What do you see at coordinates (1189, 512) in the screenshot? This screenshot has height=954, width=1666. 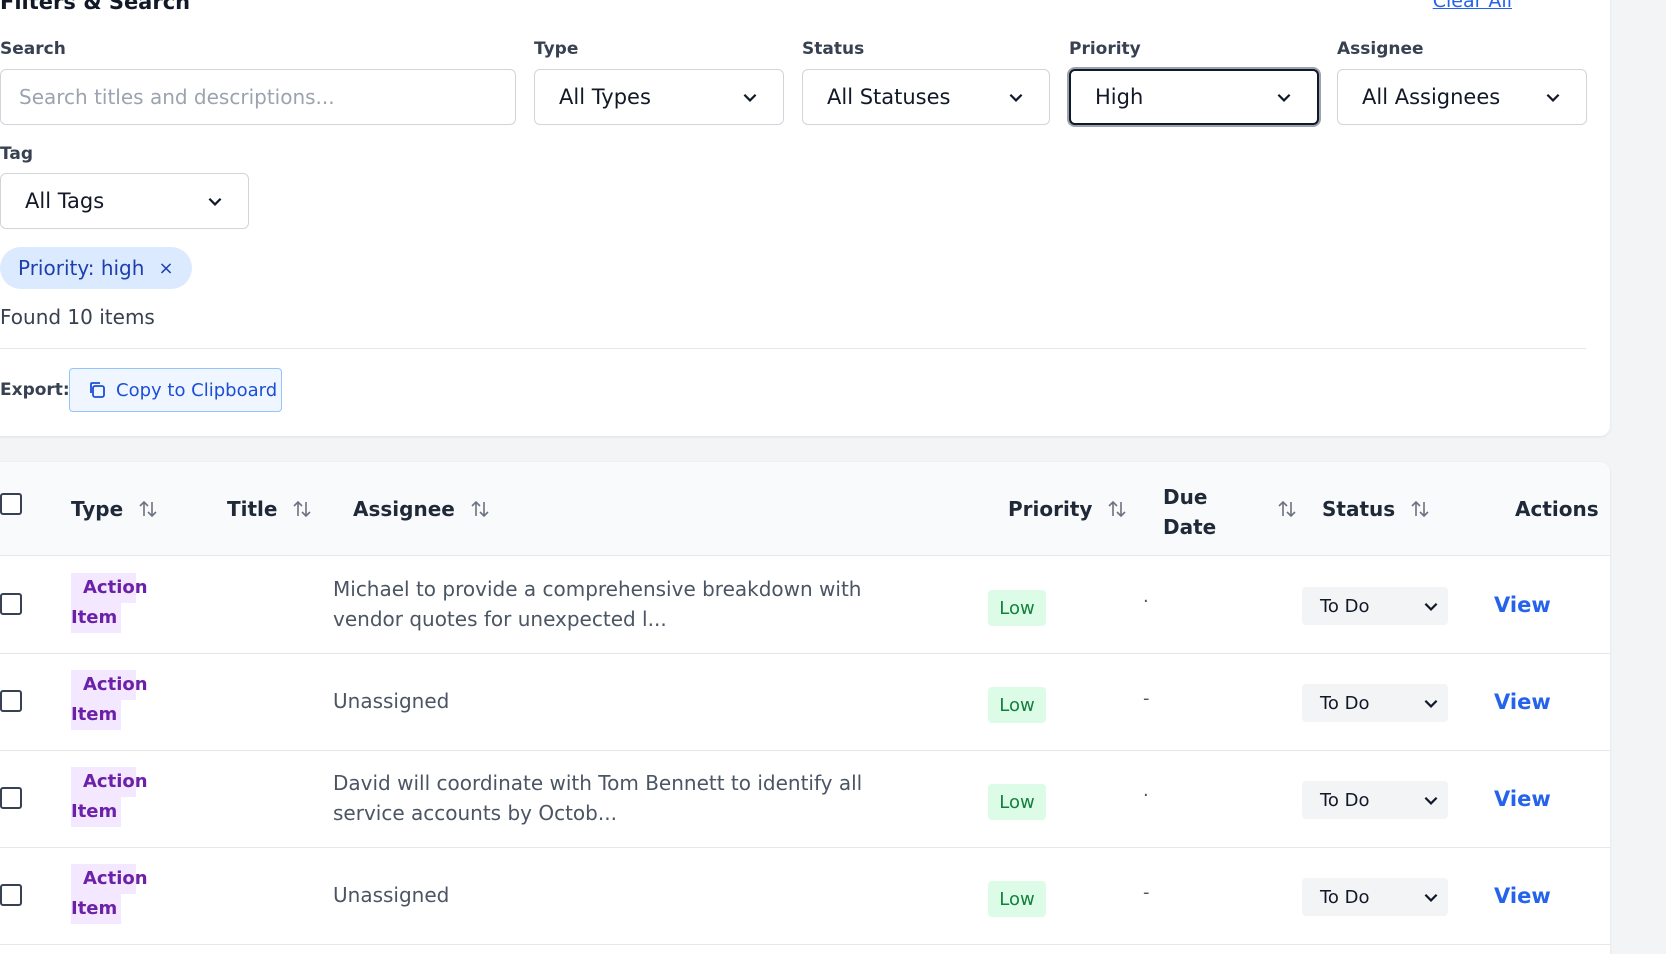 I see `column-header-due-date: Due Date` at bounding box center [1189, 512].